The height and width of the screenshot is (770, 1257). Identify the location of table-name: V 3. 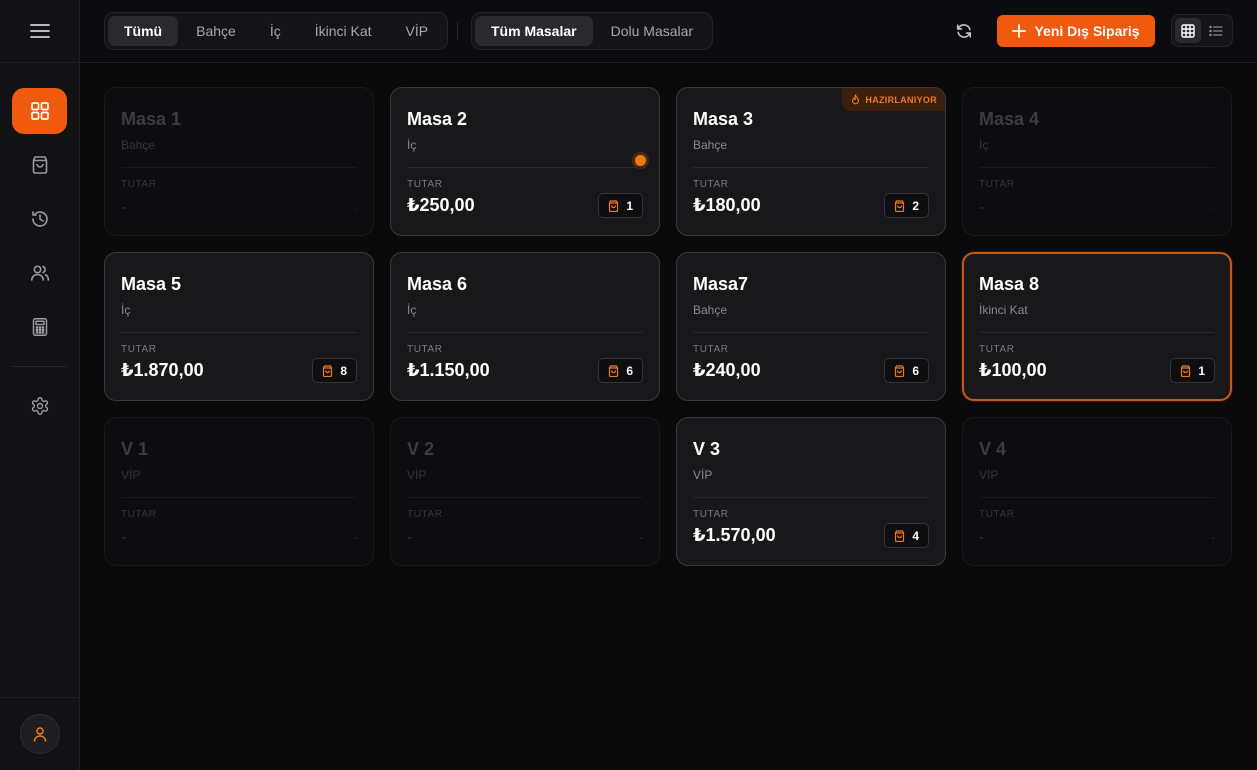
(707, 449).